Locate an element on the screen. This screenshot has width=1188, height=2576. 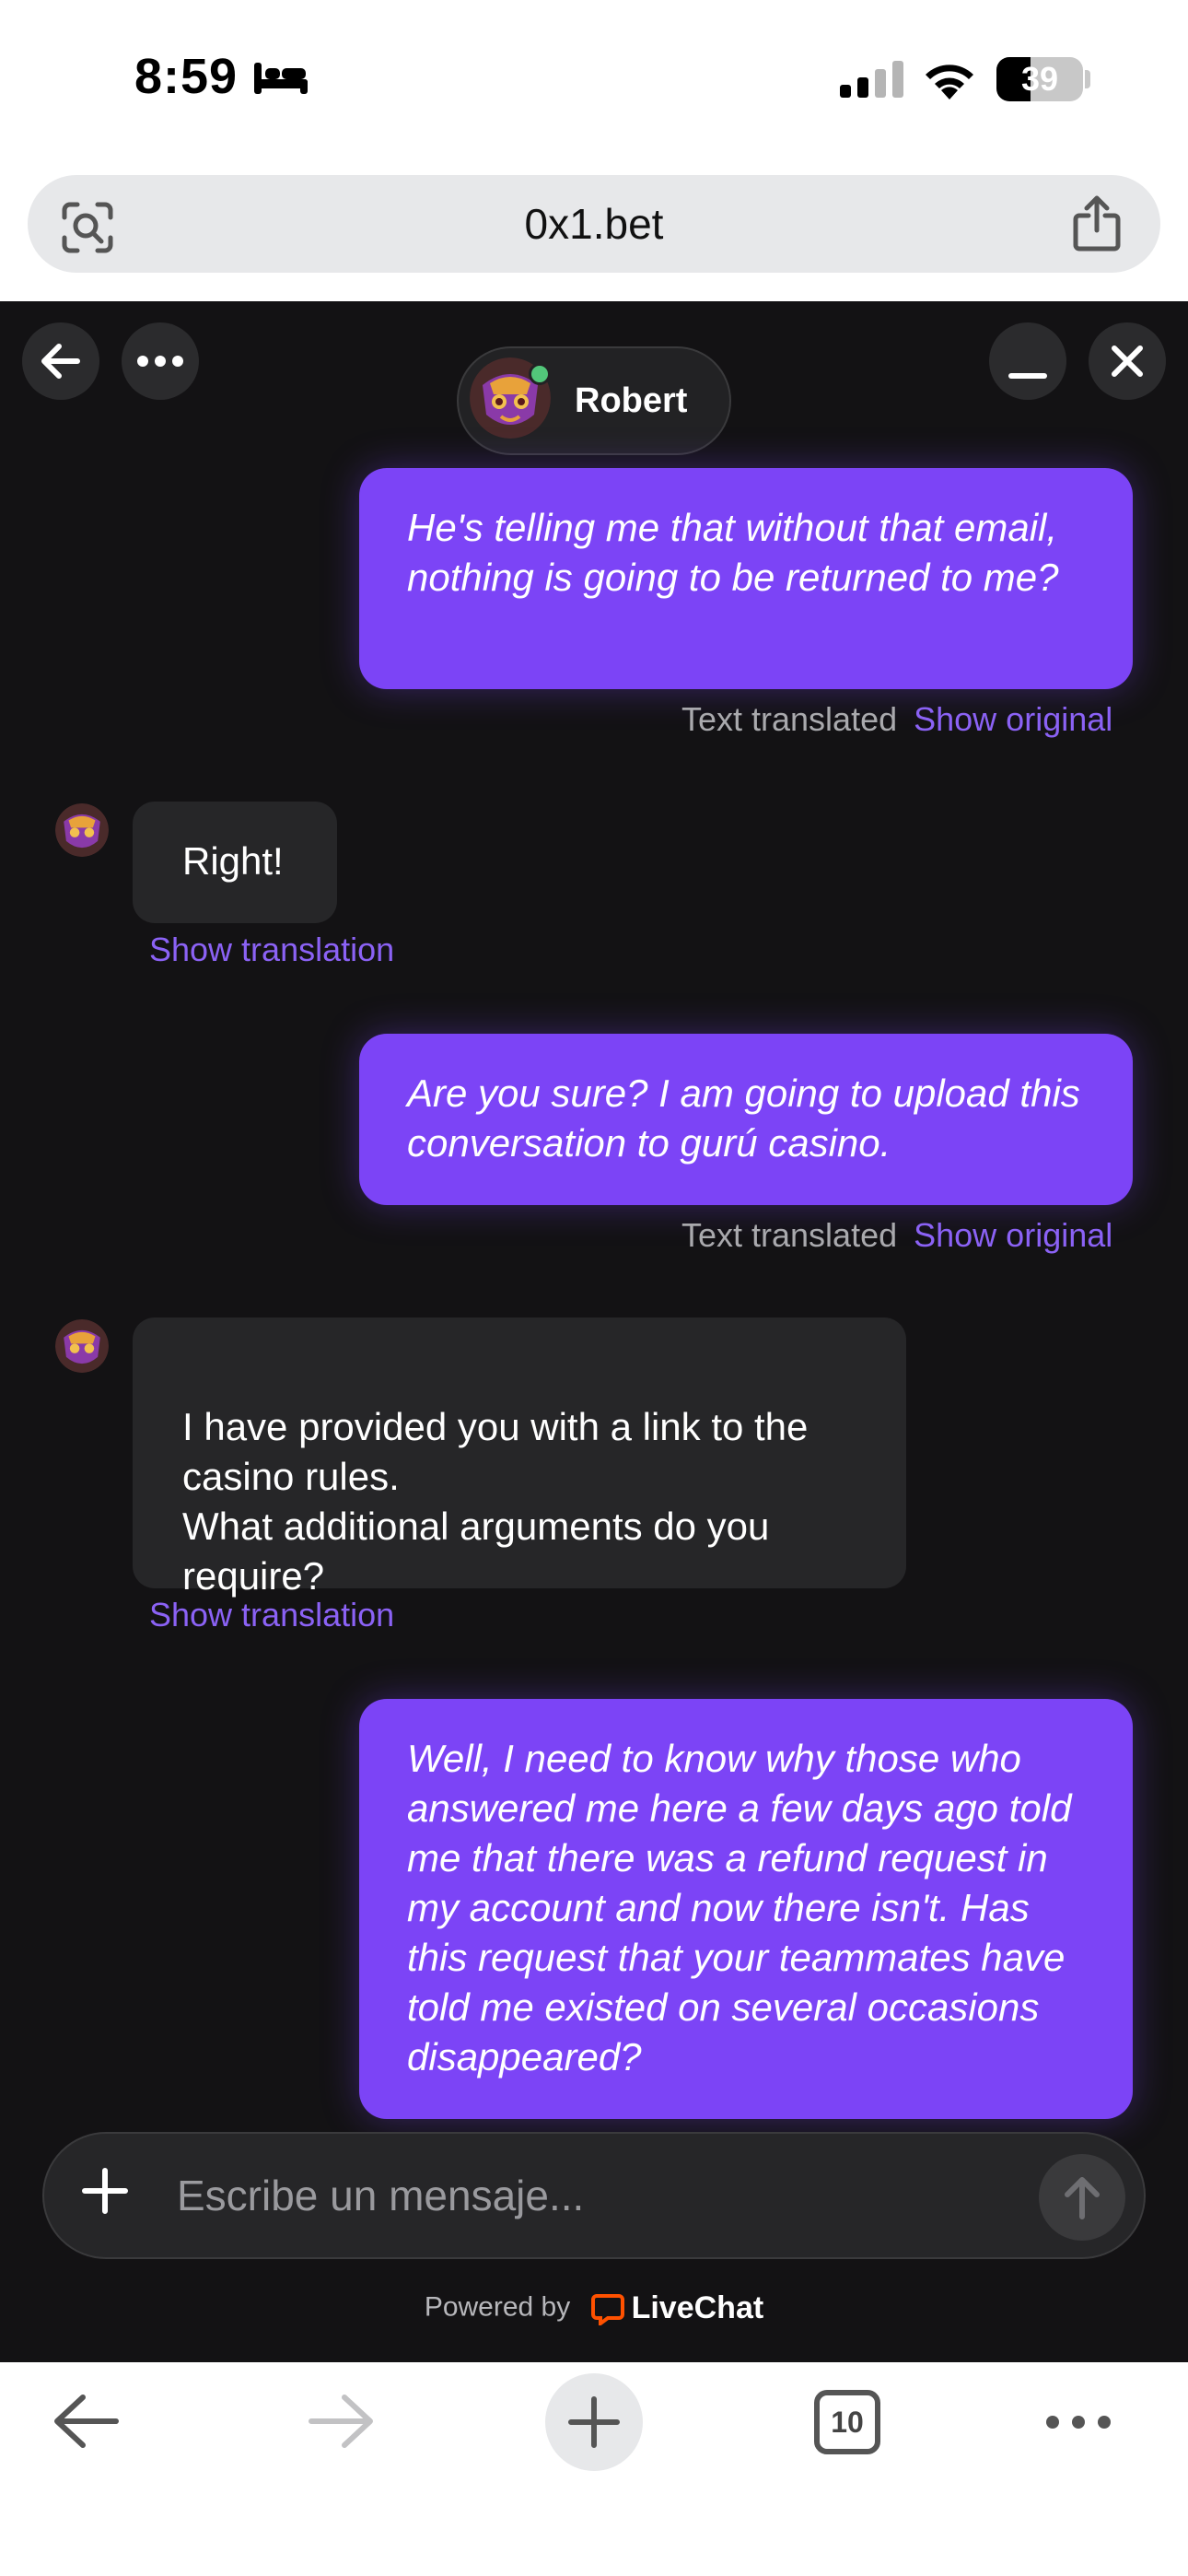
battery-indicator: 39 is located at coordinates (1039, 79).